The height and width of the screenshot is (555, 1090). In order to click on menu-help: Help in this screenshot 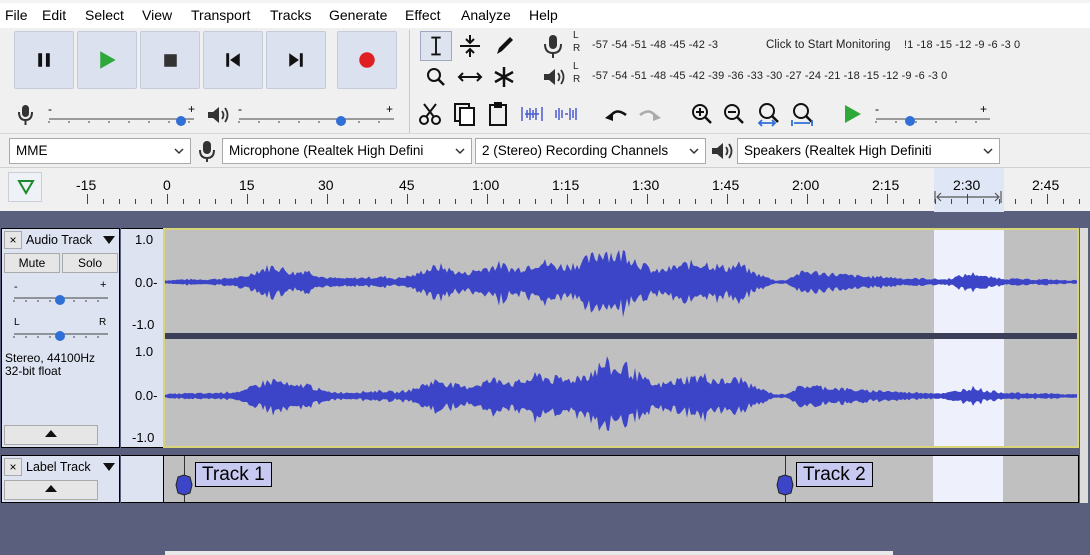, I will do `click(543, 15)`.